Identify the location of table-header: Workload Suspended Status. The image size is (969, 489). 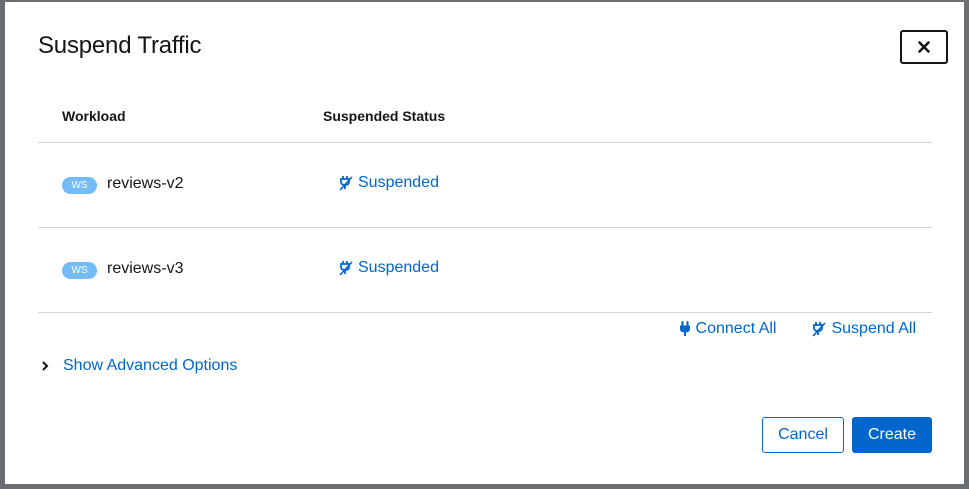
(485, 118).